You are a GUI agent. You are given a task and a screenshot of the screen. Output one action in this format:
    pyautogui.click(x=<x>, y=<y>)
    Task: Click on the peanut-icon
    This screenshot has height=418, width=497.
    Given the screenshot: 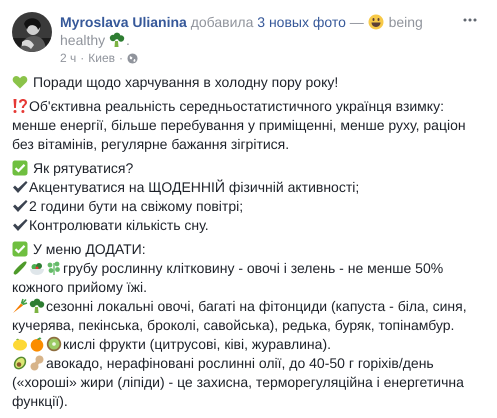 What is the action you would take?
    pyautogui.click(x=37, y=363)
    